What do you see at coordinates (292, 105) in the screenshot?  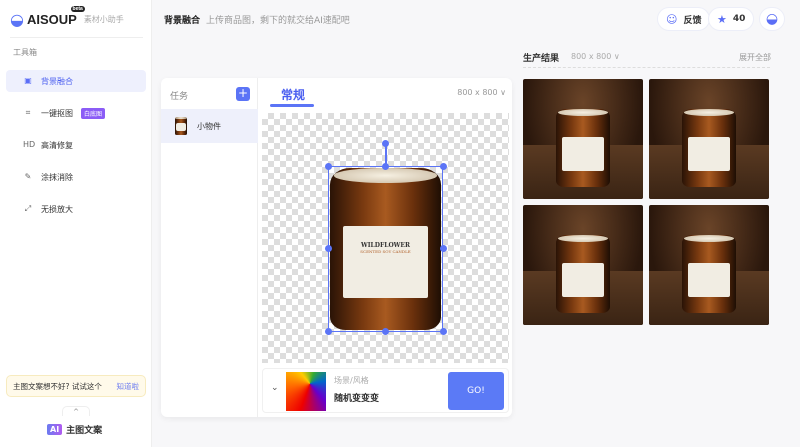 I see `tab-indicator` at bounding box center [292, 105].